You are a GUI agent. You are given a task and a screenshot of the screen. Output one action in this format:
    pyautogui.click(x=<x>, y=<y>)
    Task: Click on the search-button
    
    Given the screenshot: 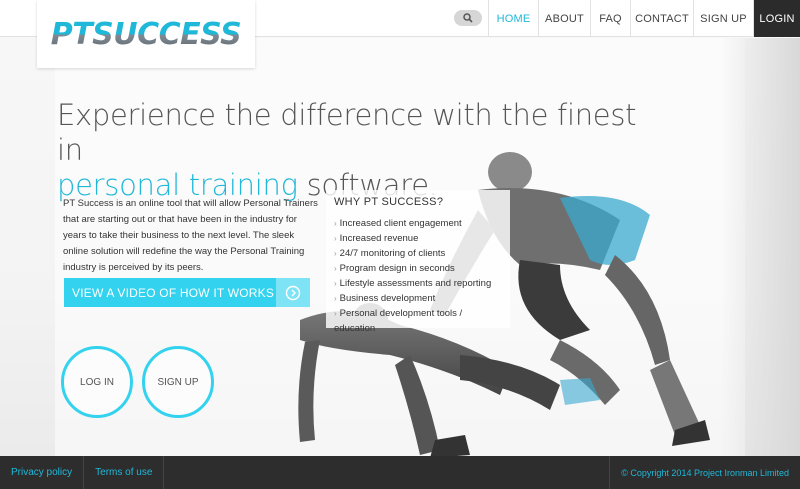 What is the action you would take?
    pyautogui.click(x=468, y=18)
    